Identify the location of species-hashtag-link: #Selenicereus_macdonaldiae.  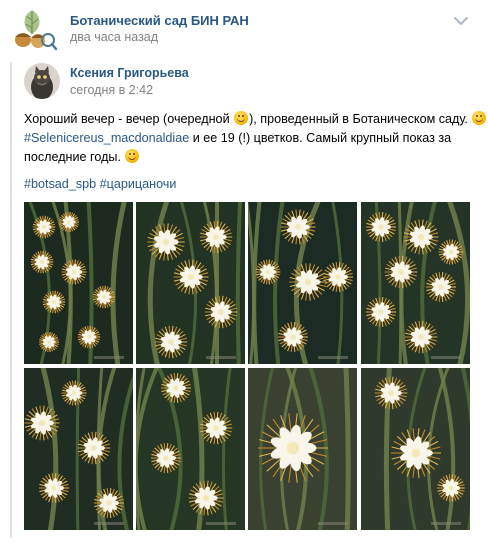
(106, 138).